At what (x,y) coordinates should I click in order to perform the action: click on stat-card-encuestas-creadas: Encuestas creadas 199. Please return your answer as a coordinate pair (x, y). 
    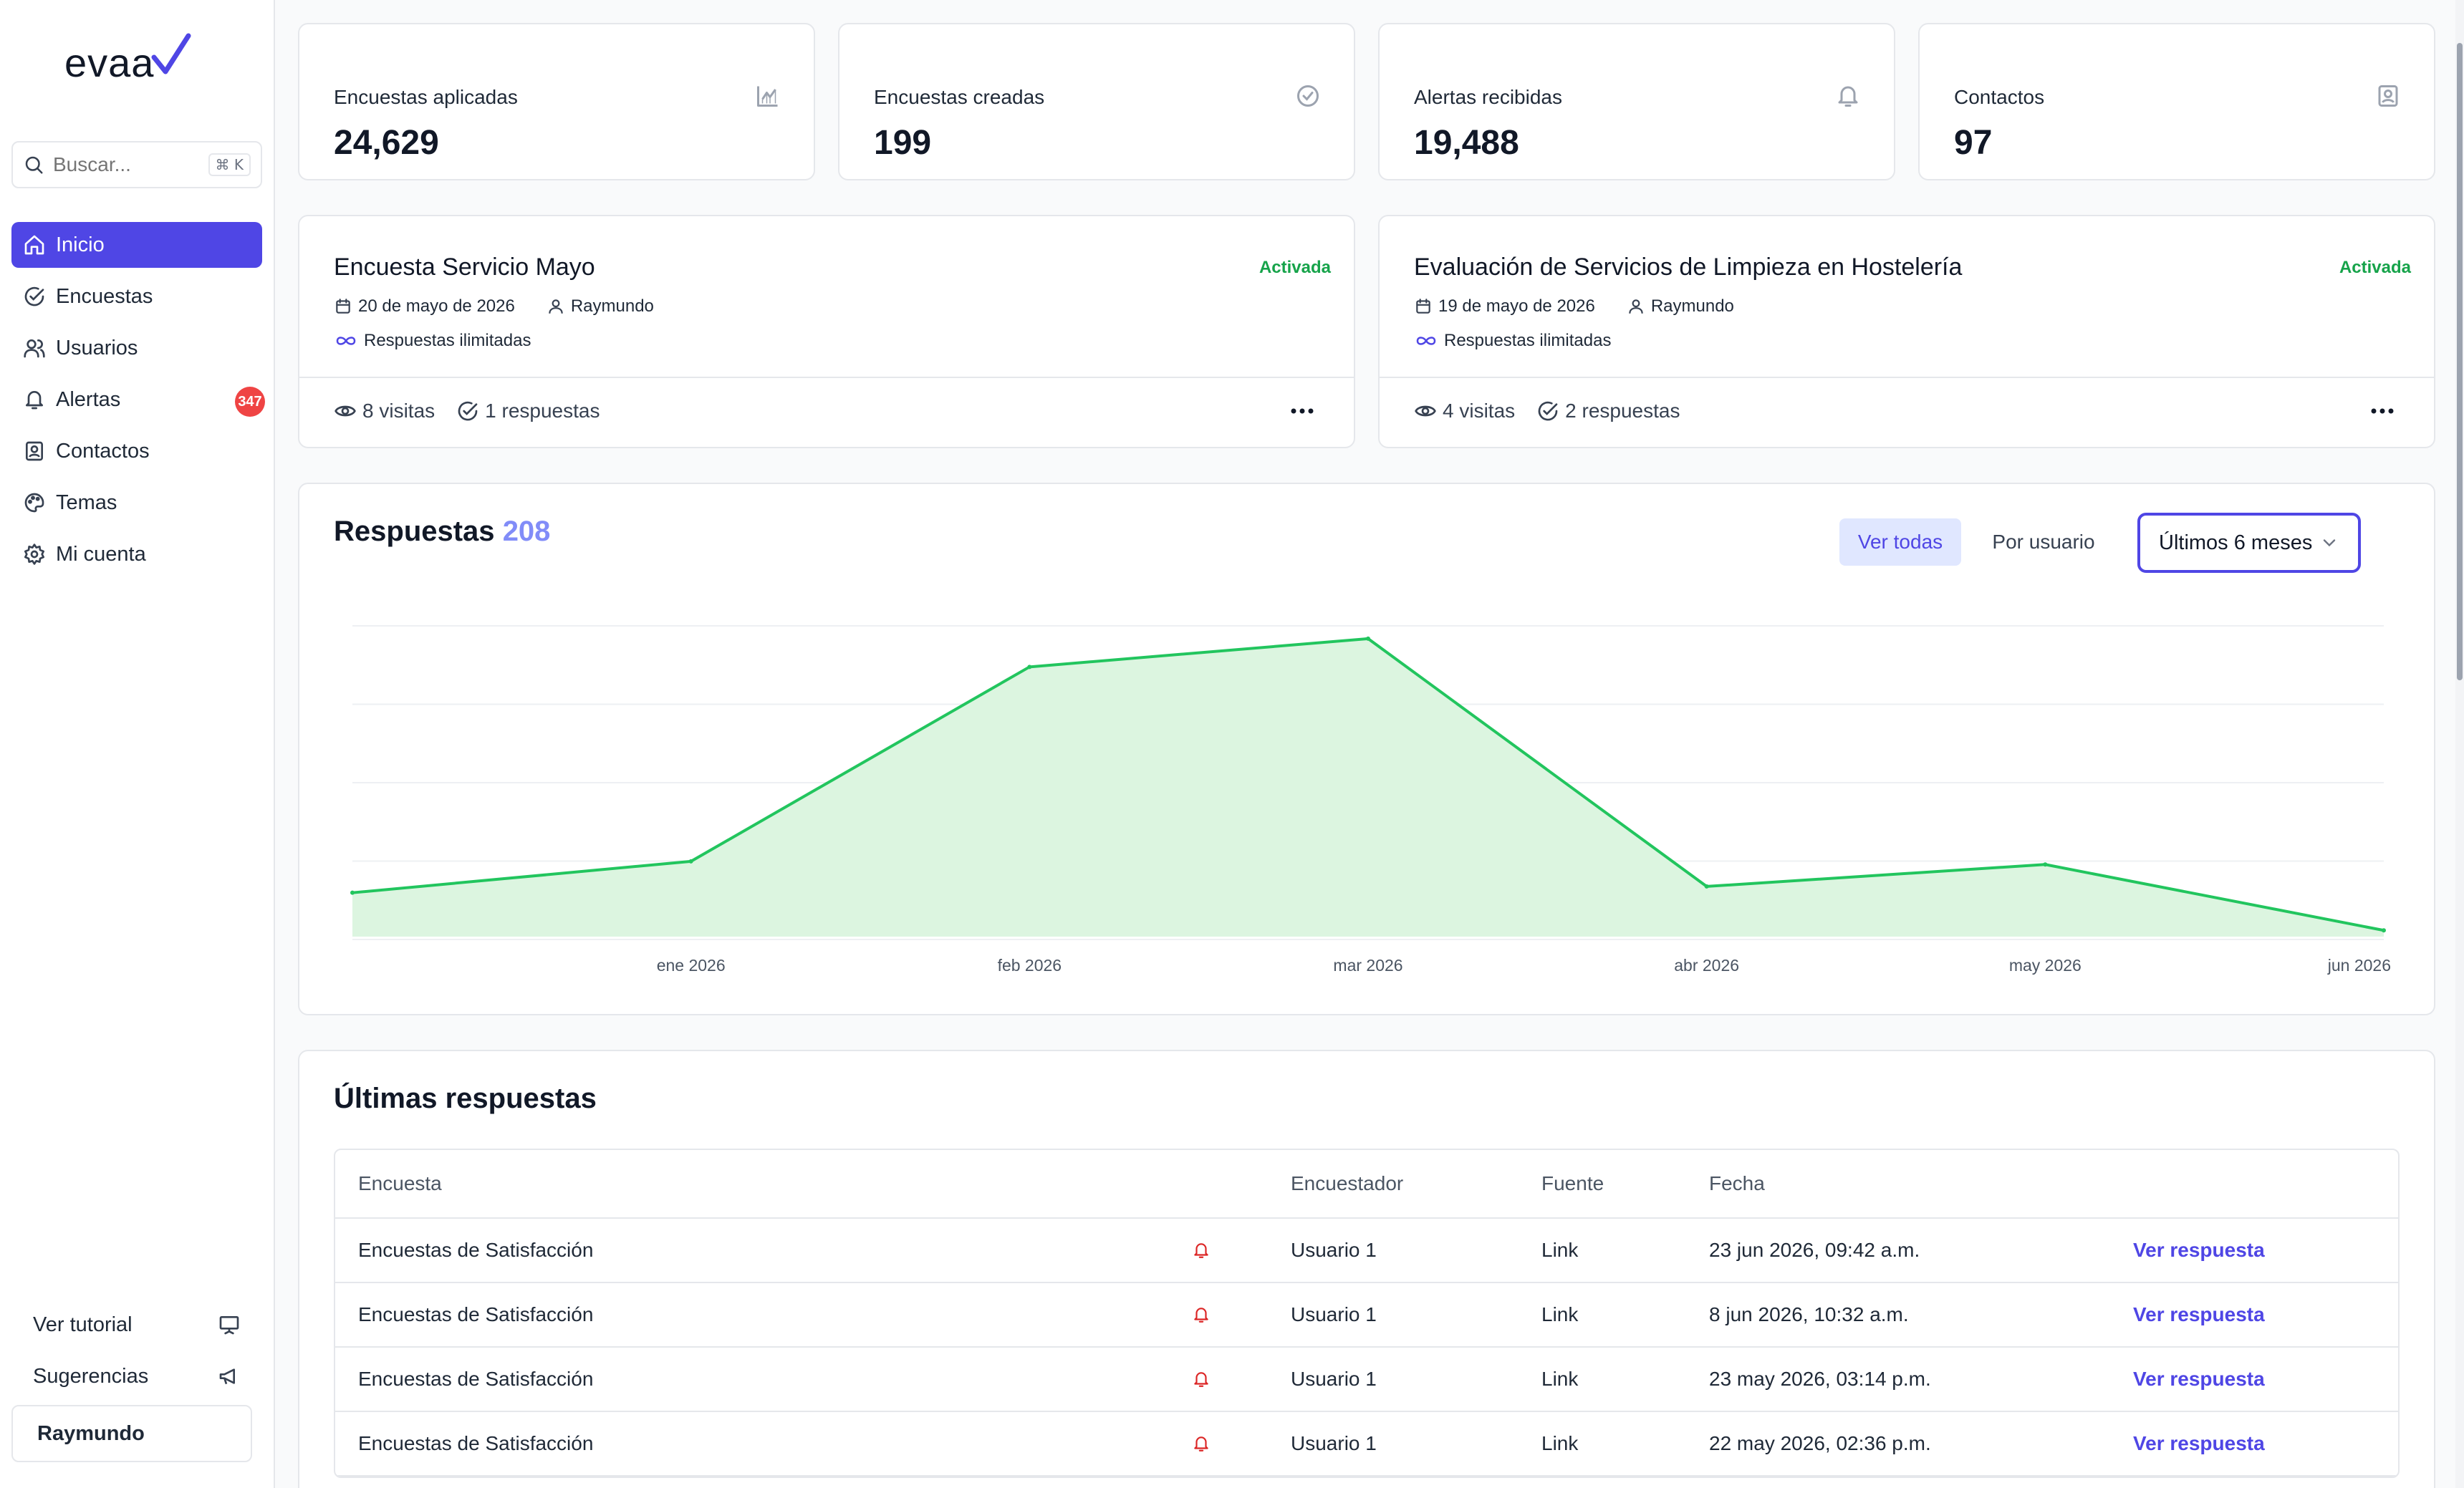
    Looking at the image, I should click on (1096, 102).